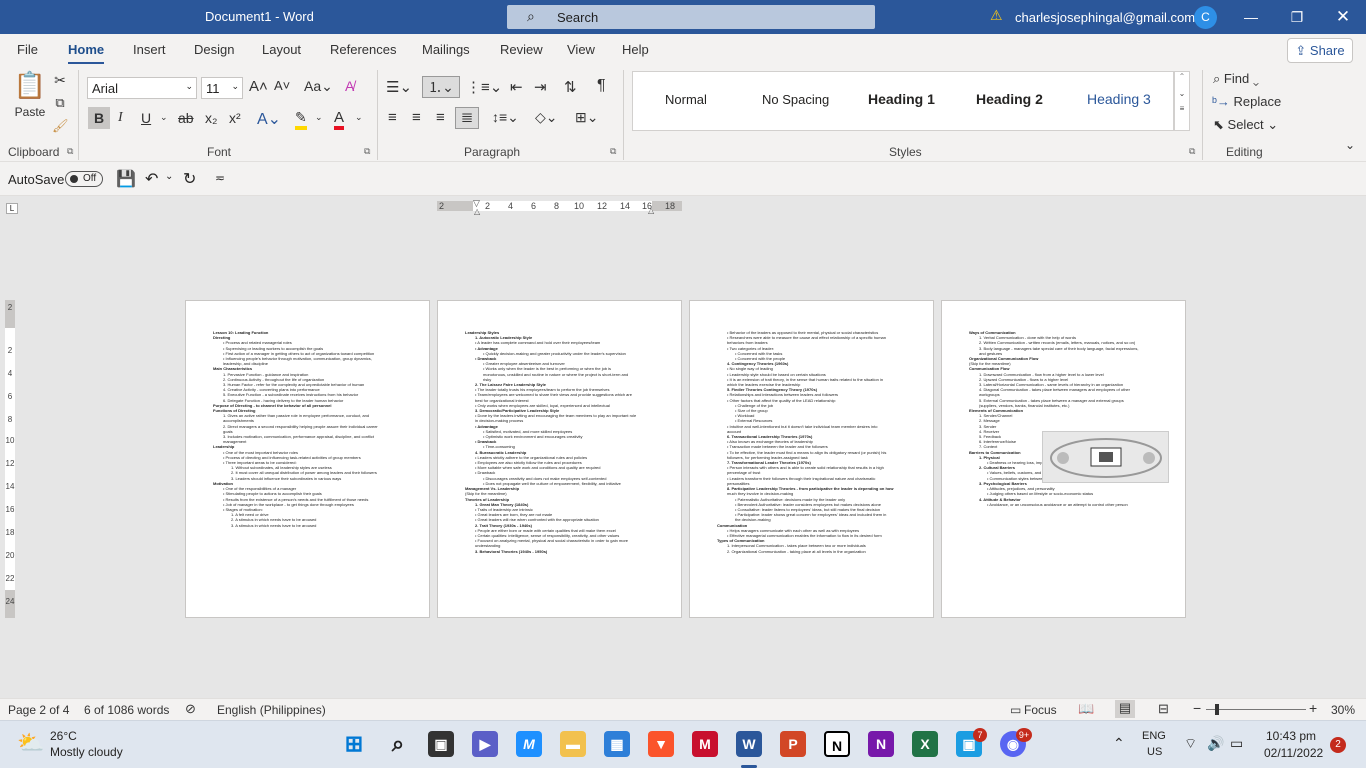 Image resolution: width=1366 pixels, height=768 pixels. I want to click on tab-selector-icon: L, so click(12, 208).